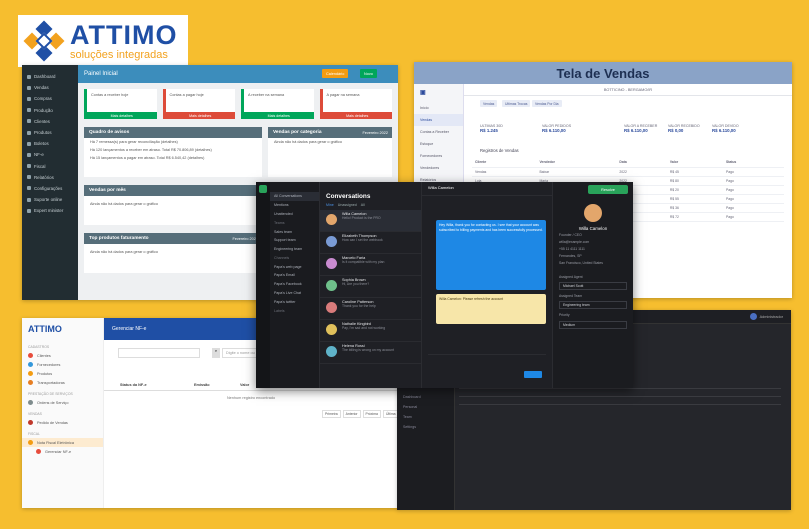  I want to click on nav-item: Papa's Facebook, so click(294, 284).